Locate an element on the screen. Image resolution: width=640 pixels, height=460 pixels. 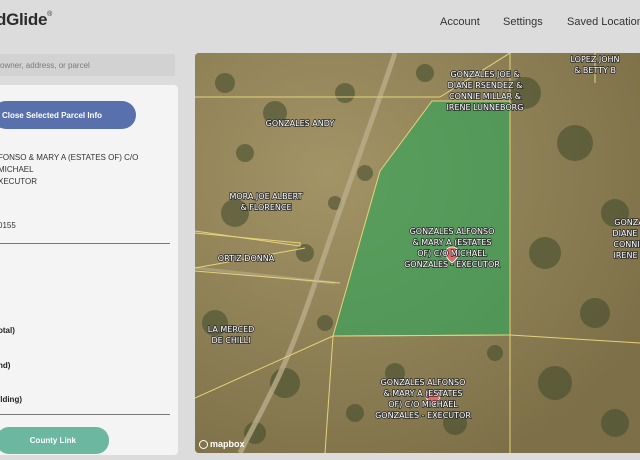
top-header: dGlide® Account Settings Saved Locations is located at coordinates (320, 22).